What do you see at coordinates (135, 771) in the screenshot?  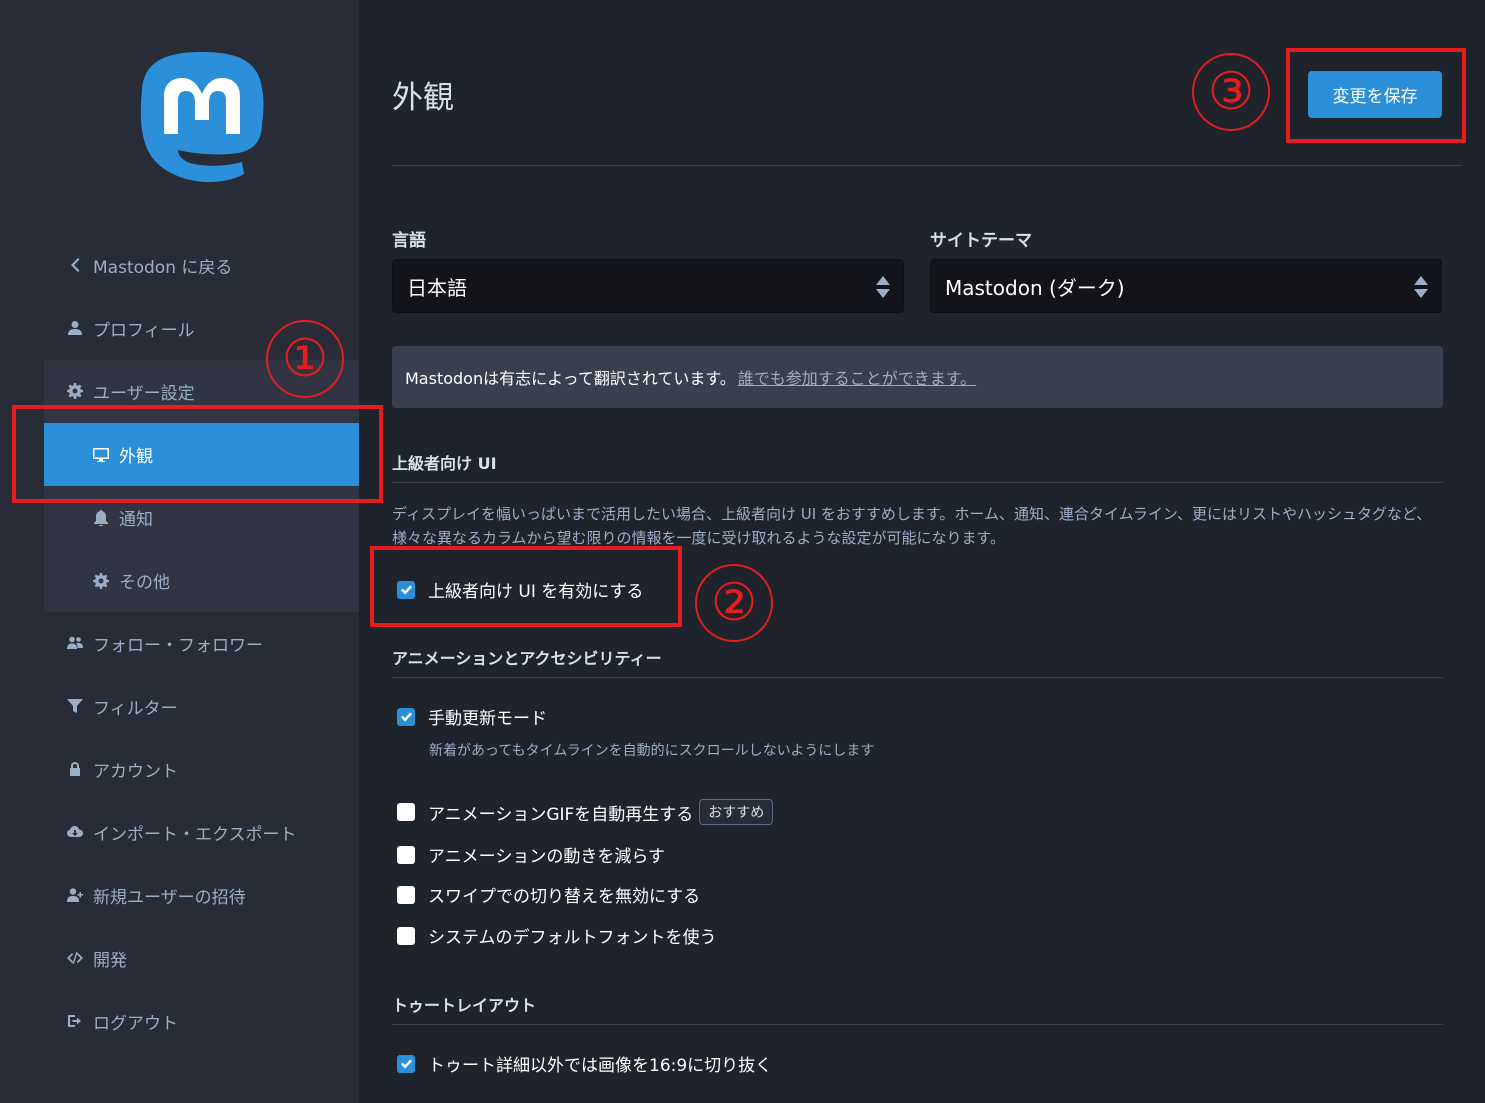 I see `sidebar-item-label: アカウント` at bounding box center [135, 771].